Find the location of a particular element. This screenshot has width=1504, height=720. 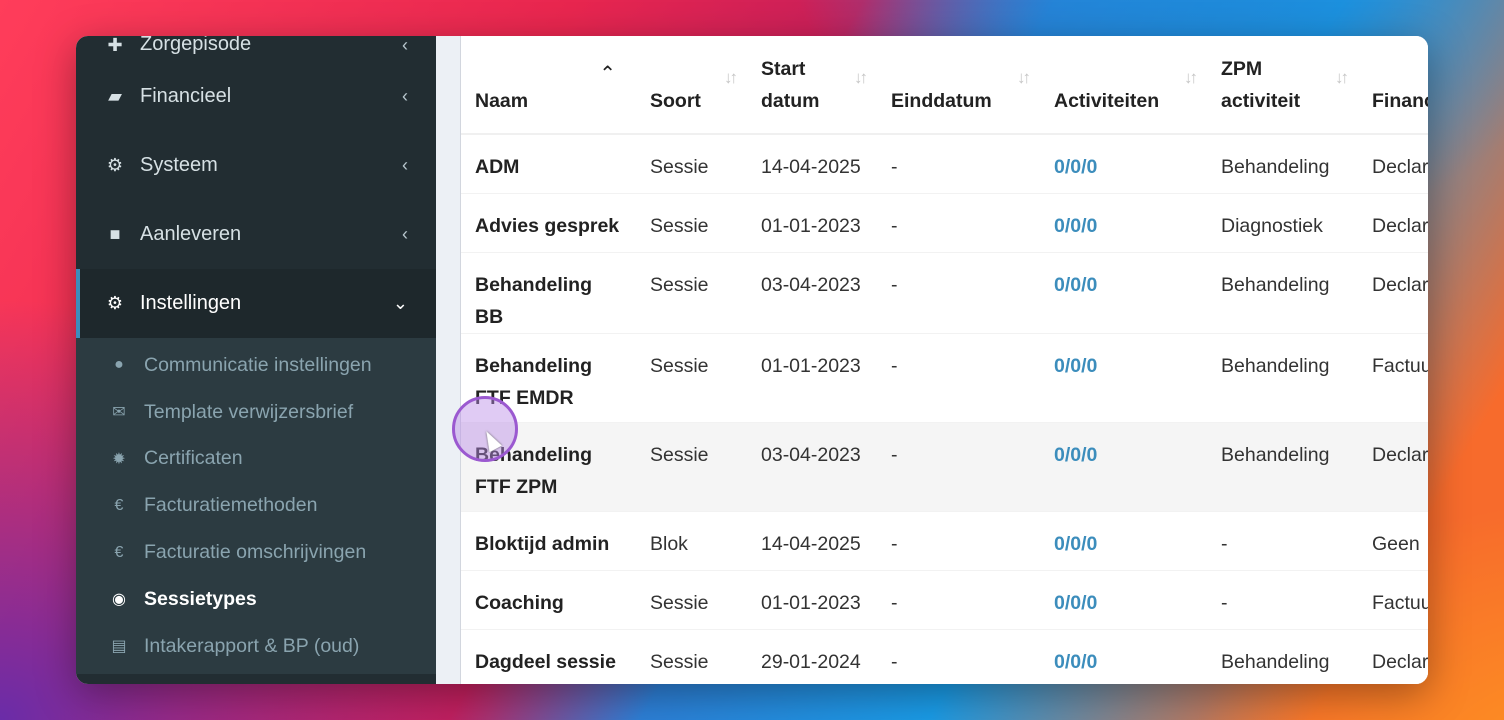

cell-naam: ADM is located at coordinates (548, 164).